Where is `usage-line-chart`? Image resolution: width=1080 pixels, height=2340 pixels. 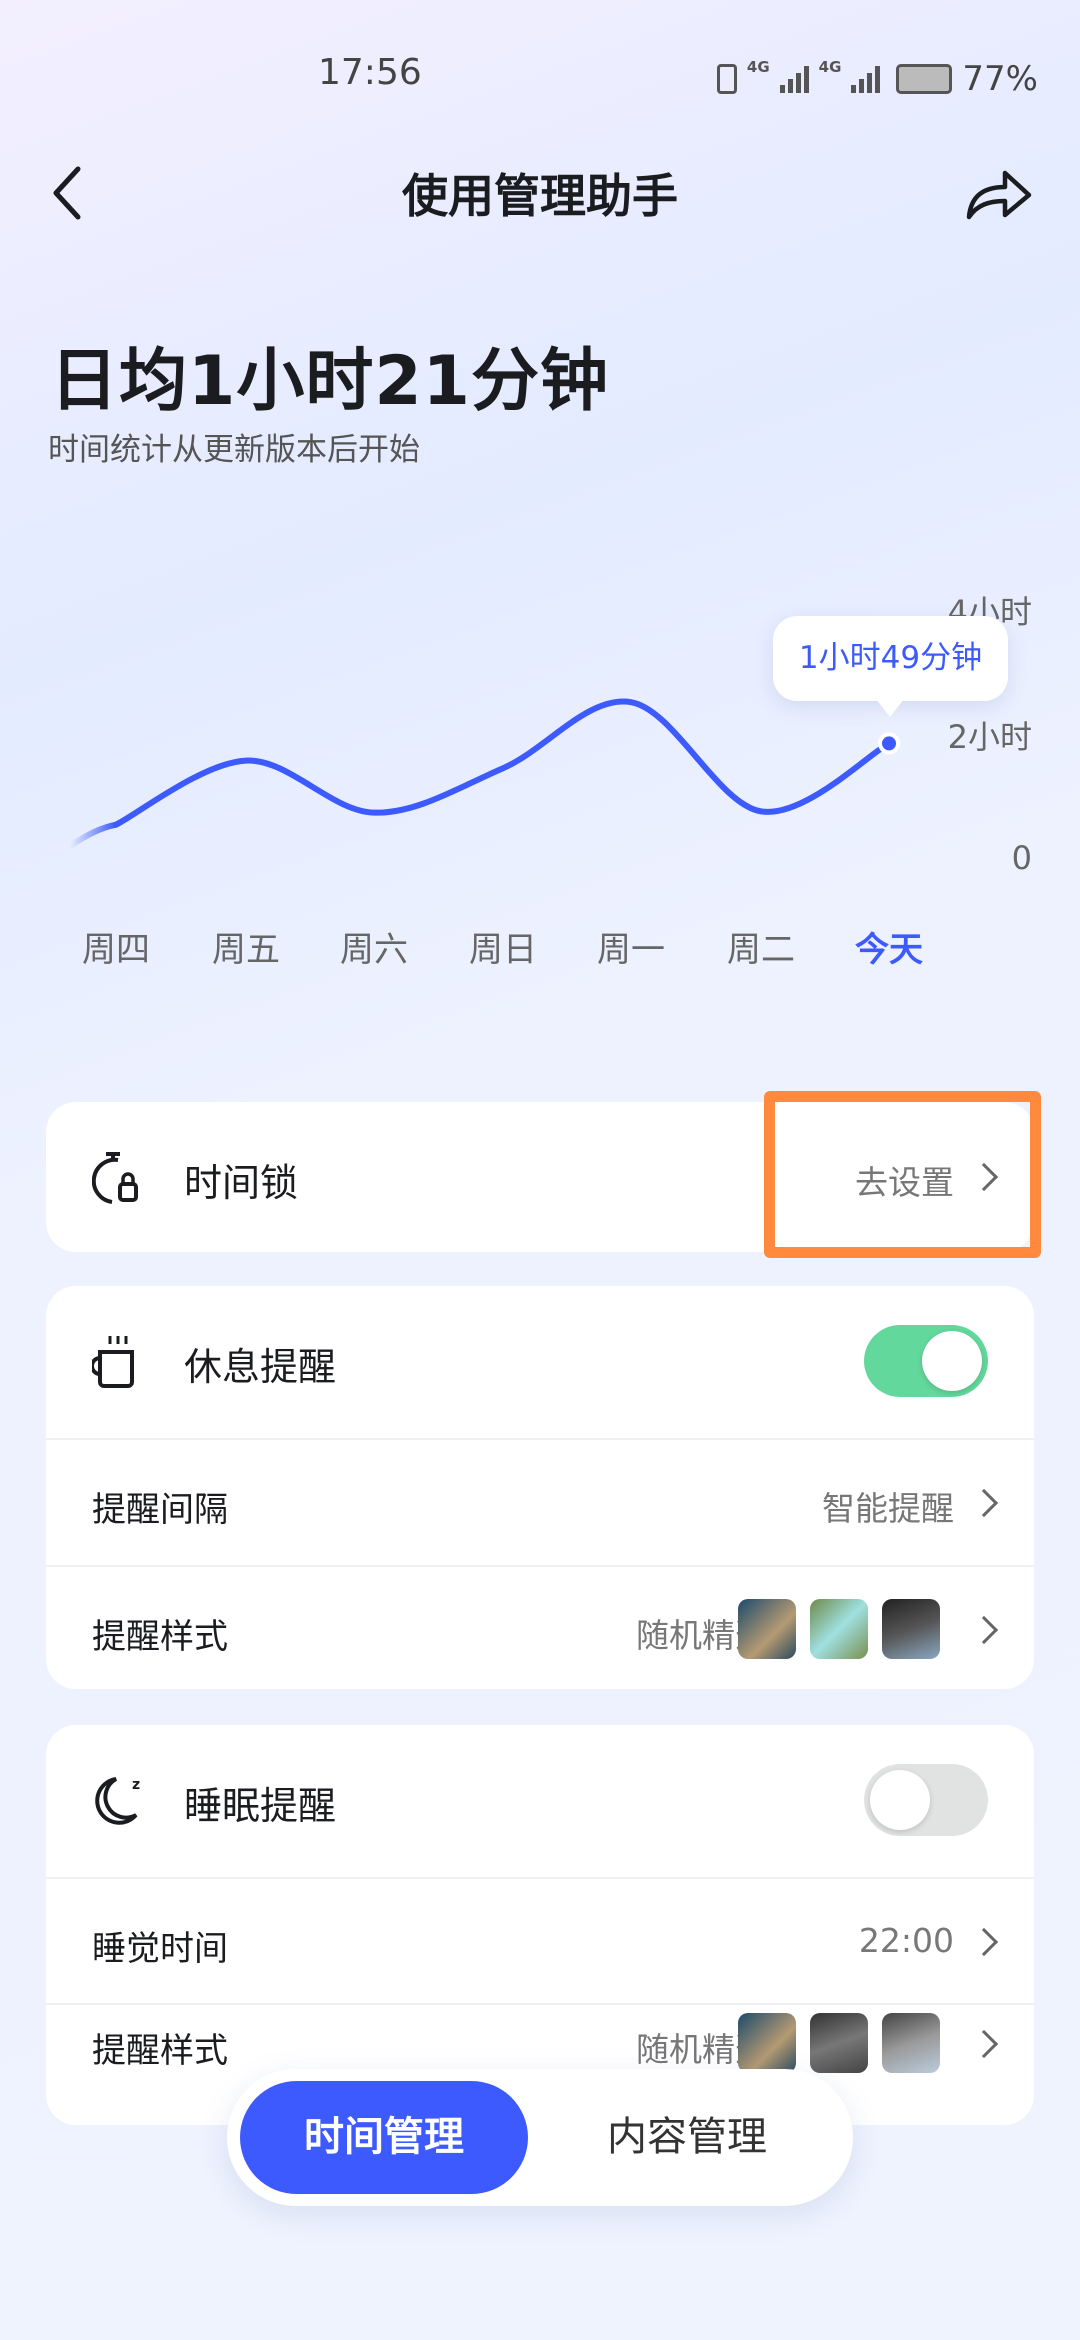
usage-line-chart is located at coordinates (484, 773).